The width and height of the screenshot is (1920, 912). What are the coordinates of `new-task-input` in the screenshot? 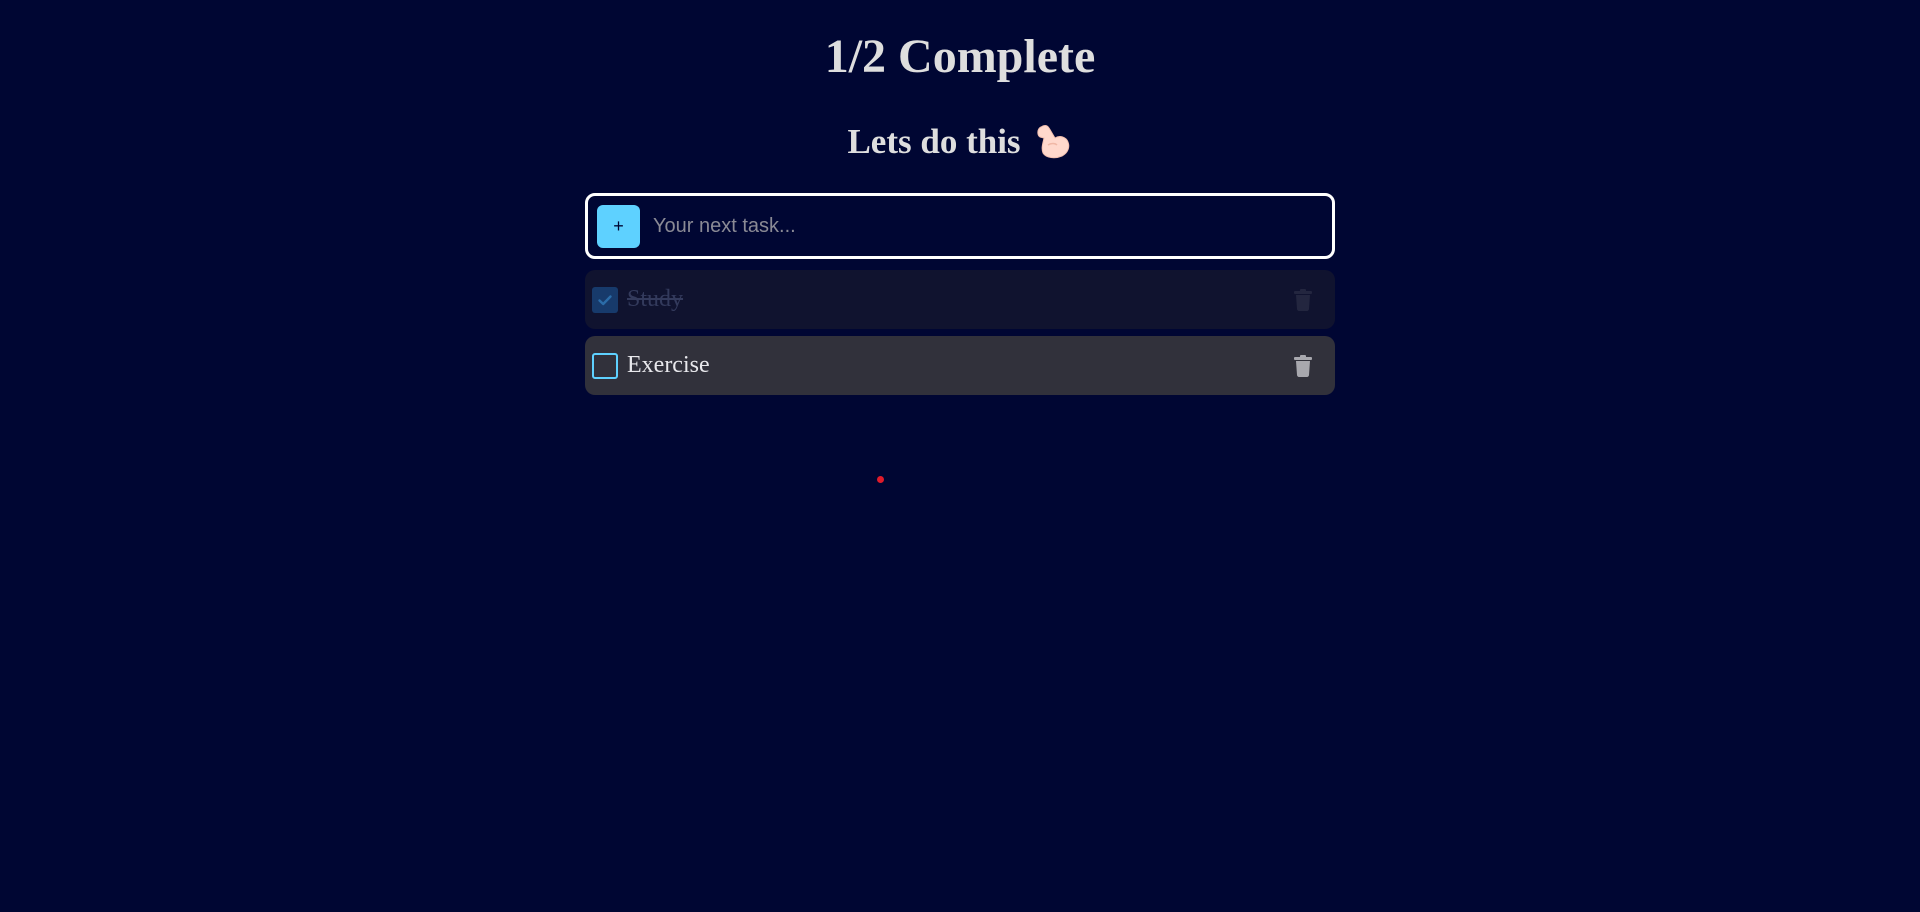 It's located at (986, 226).